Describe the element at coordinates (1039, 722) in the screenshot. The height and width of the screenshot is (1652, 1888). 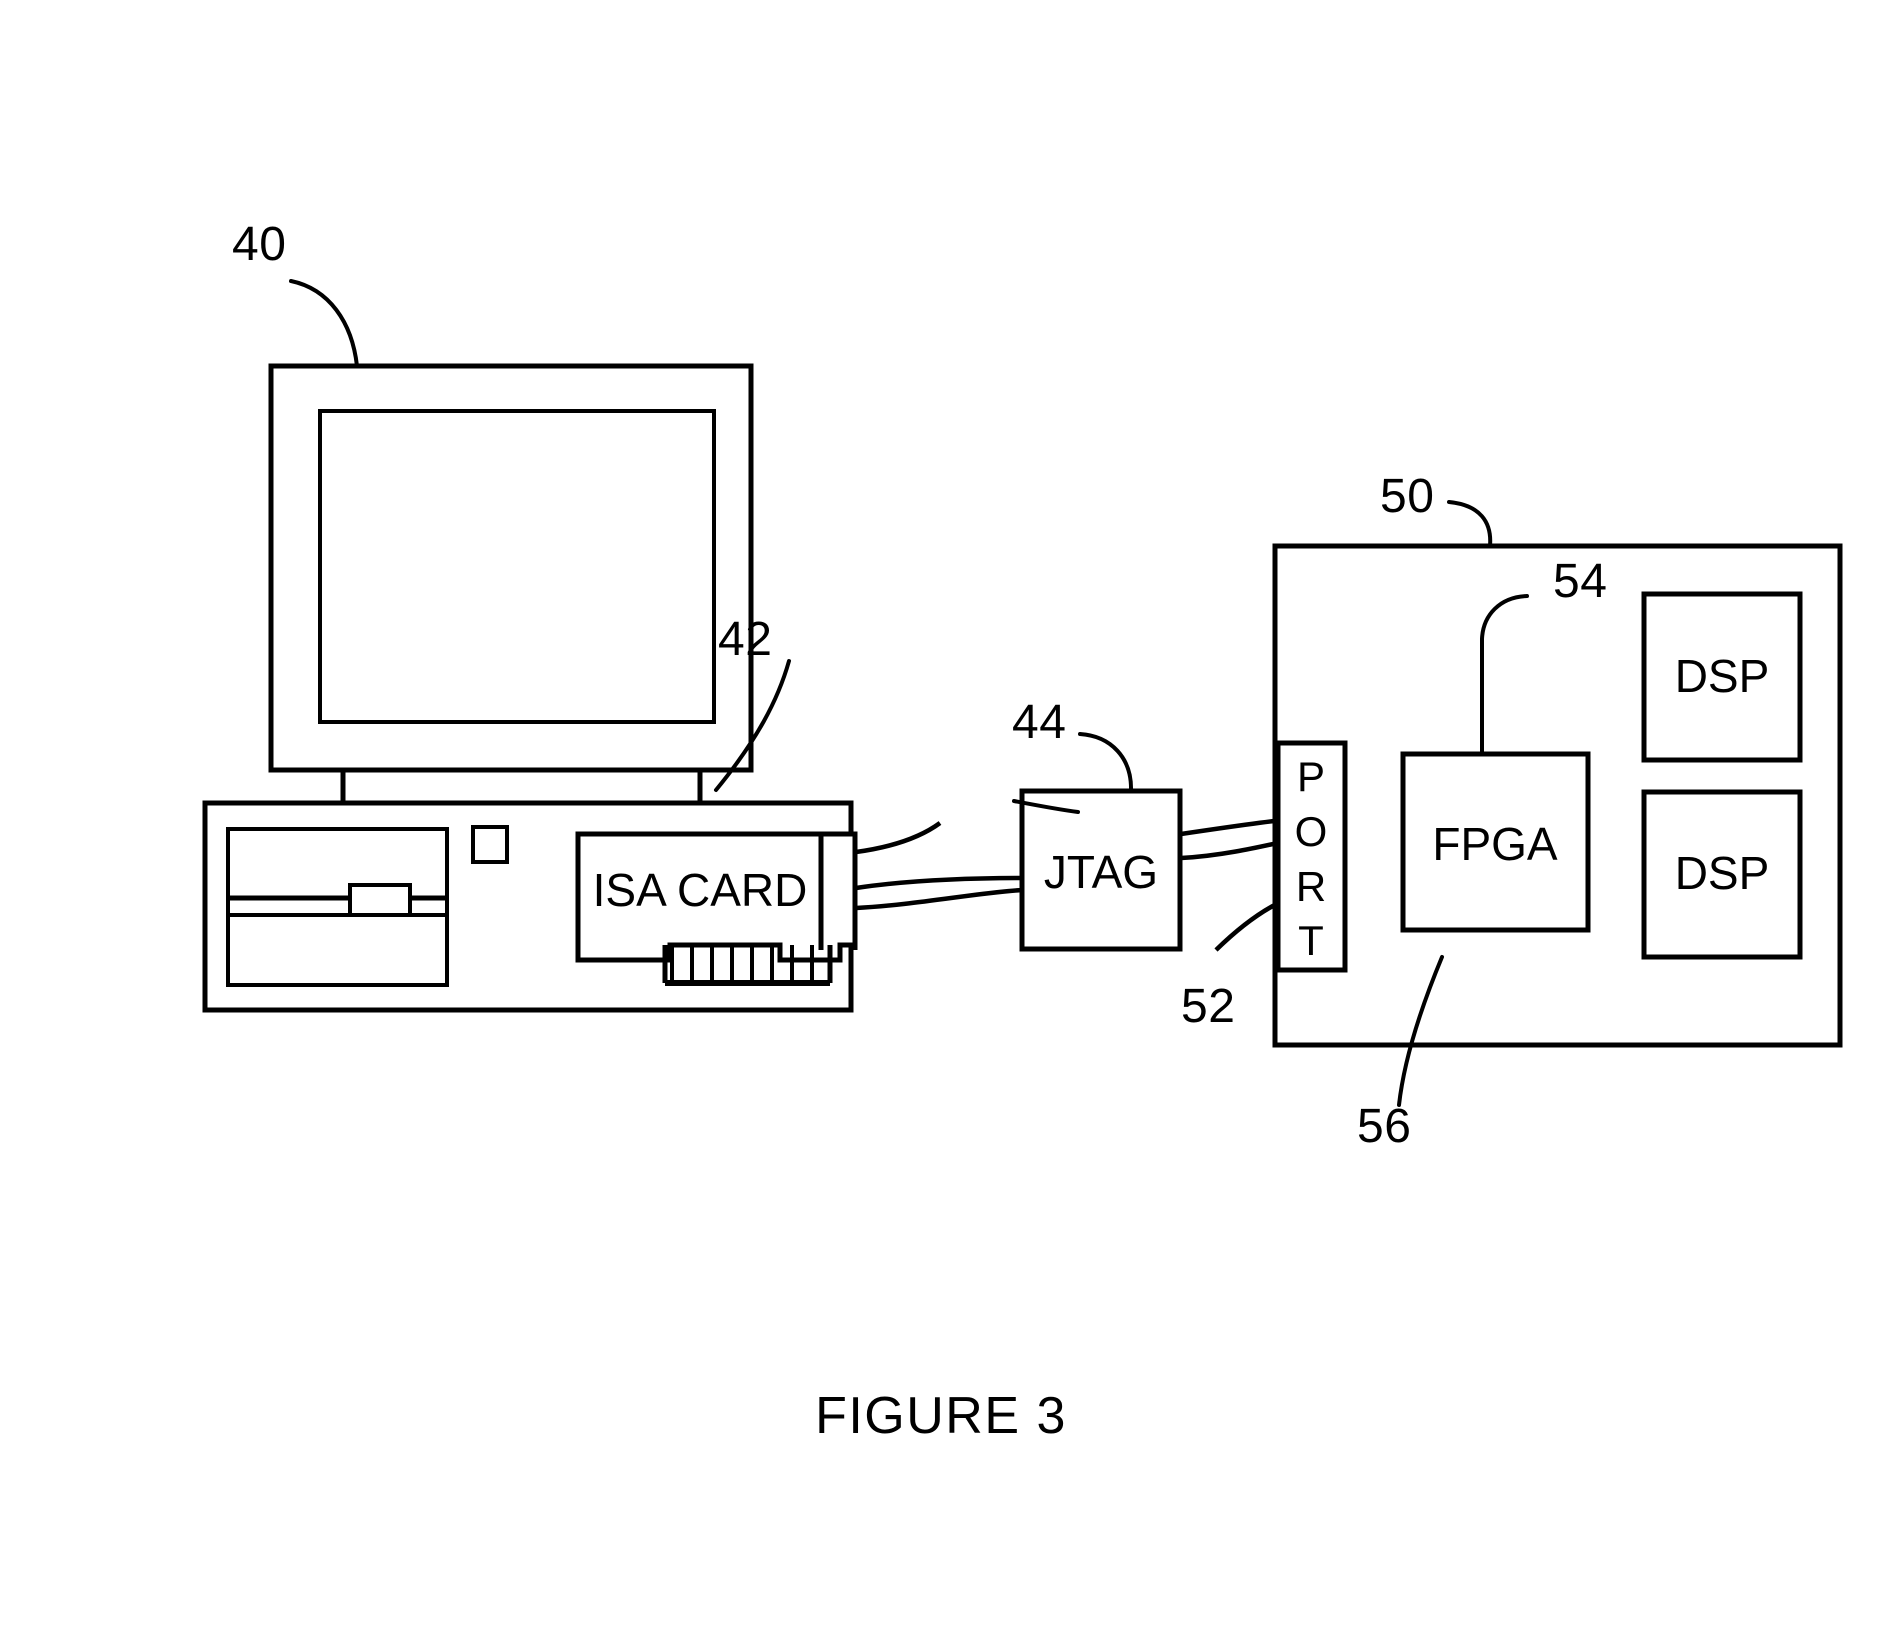
I see `ref-numeral-44: 44` at that location.